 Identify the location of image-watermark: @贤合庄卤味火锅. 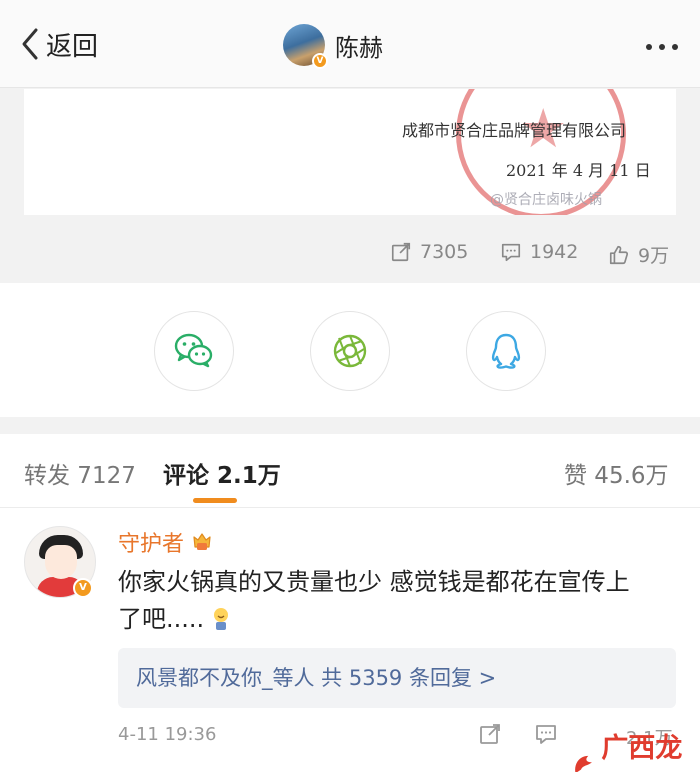
(546, 200).